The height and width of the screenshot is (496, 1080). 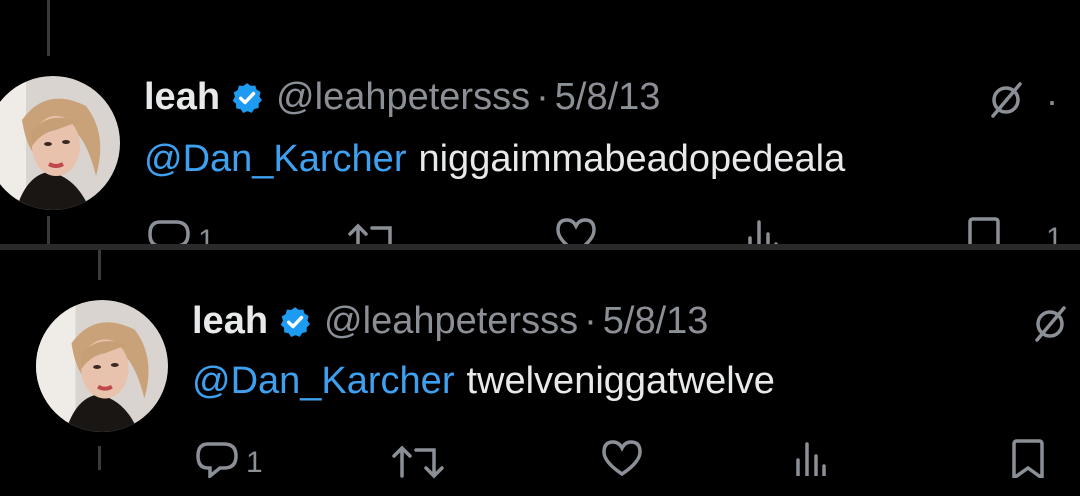 What do you see at coordinates (1054, 233) in the screenshot?
I see `share-count: 1` at bounding box center [1054, 233].